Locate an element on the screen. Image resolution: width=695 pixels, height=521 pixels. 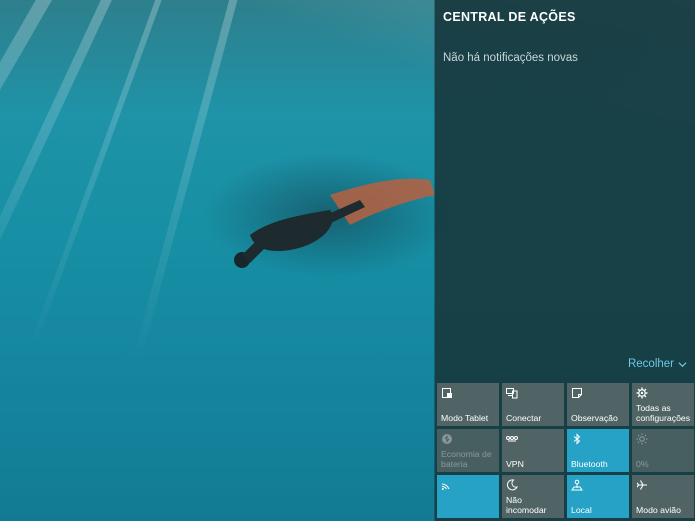
tile-all-settings: Todas as configurações is located at coordinates (663, 404).